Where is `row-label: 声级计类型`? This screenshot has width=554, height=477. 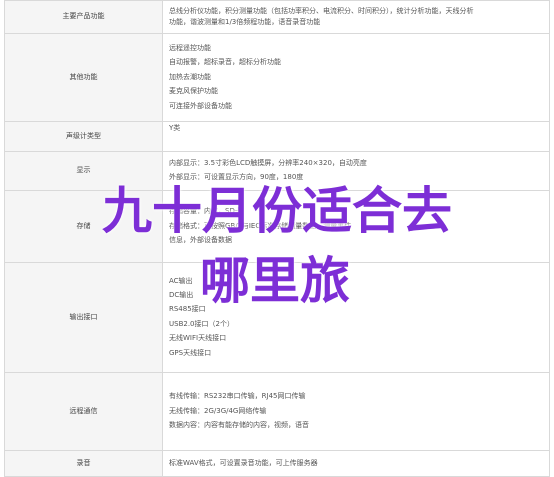
row-label: 声级计类型 is located at coordinates (83, 136).